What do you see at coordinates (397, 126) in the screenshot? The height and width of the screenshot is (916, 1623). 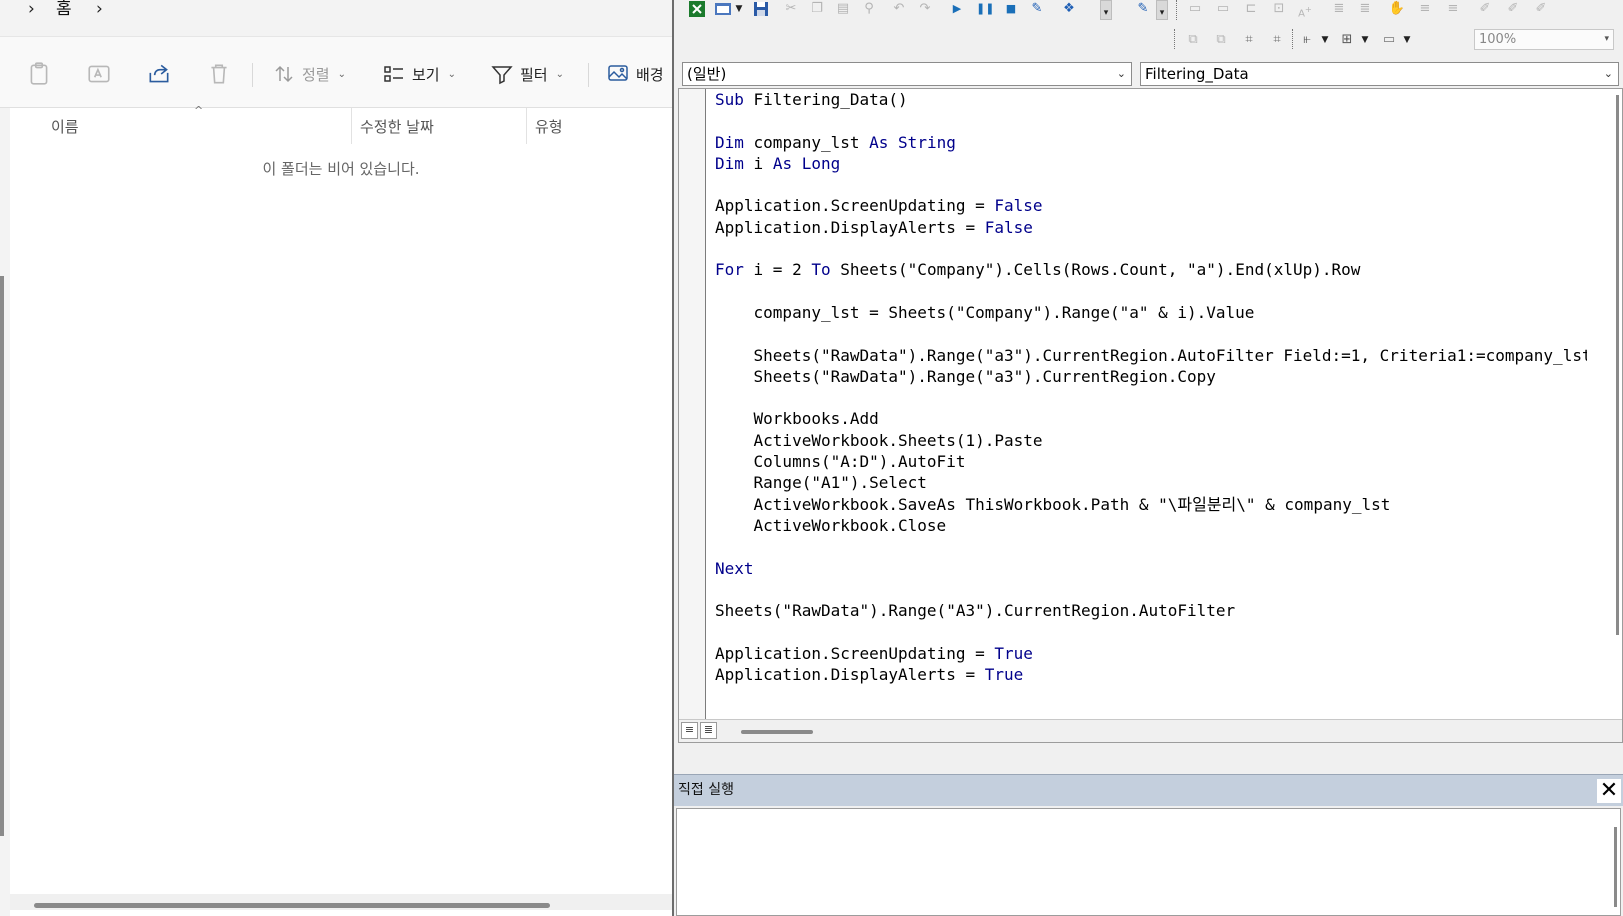 I see `column-header-modified: 수정한 날짜` at bounding box center [397, 126].